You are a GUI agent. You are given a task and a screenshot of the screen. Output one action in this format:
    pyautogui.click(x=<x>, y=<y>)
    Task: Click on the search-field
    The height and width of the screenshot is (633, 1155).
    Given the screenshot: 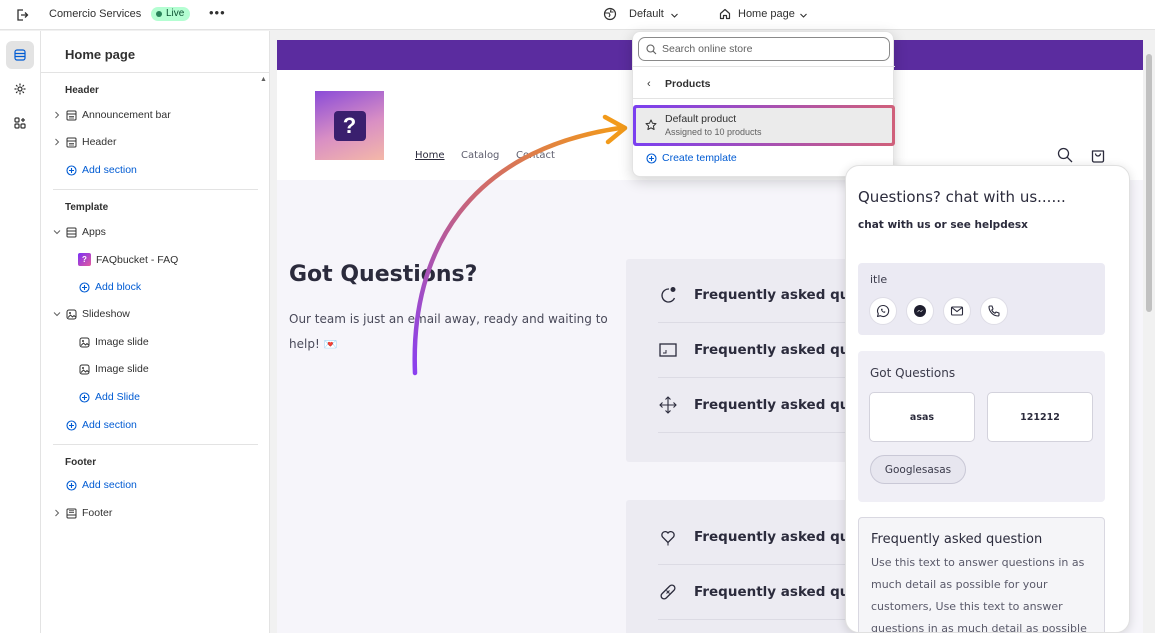 What is the action you would take?
    pyautogui.click(x=764, y=49)
    